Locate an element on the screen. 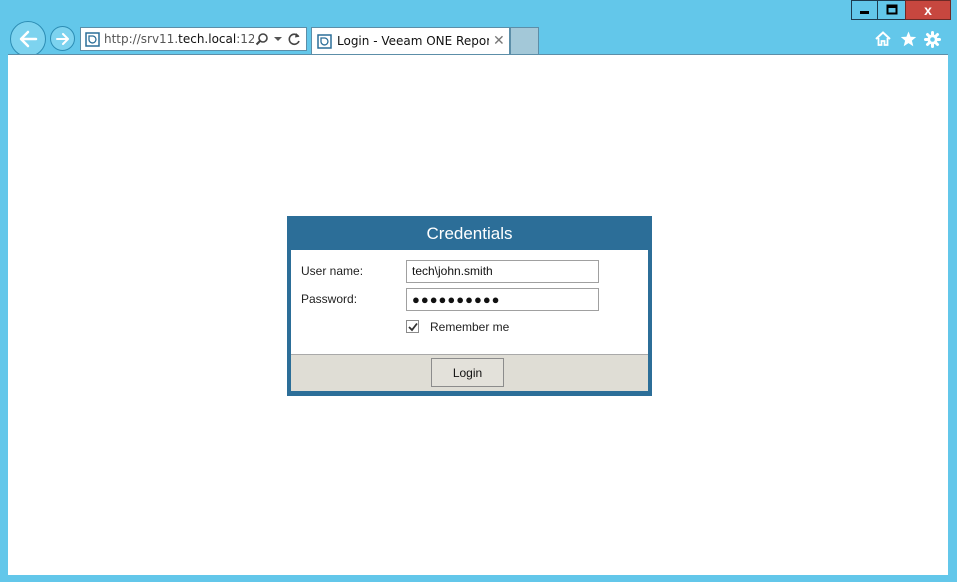  remember-me-checkbox is located at coordinates (412, 326).